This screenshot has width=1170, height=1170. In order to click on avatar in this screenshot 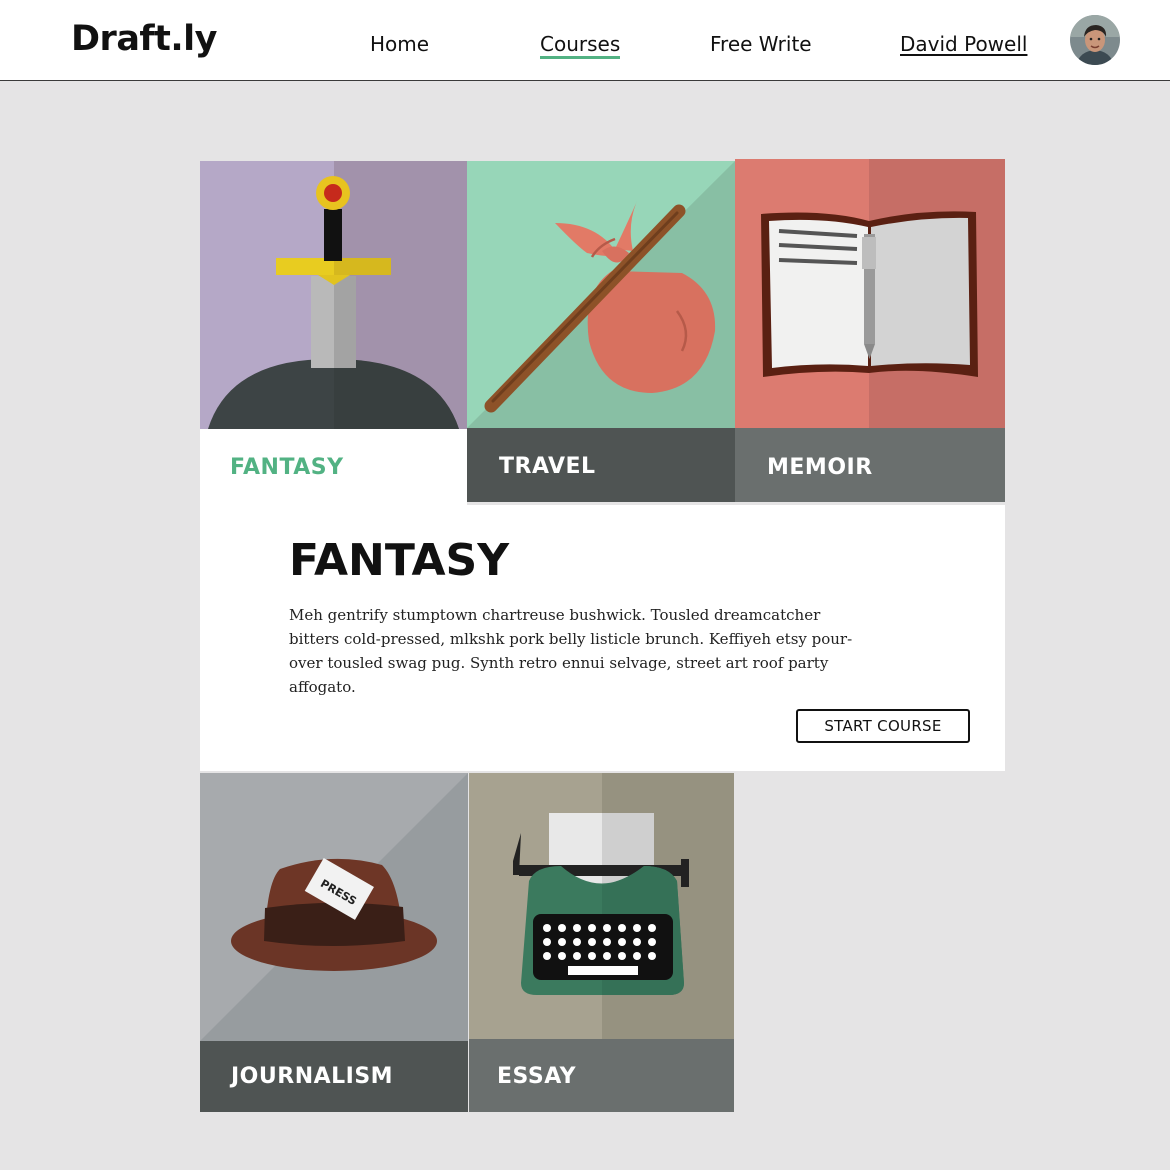, I will do `click(1095, 40)`.